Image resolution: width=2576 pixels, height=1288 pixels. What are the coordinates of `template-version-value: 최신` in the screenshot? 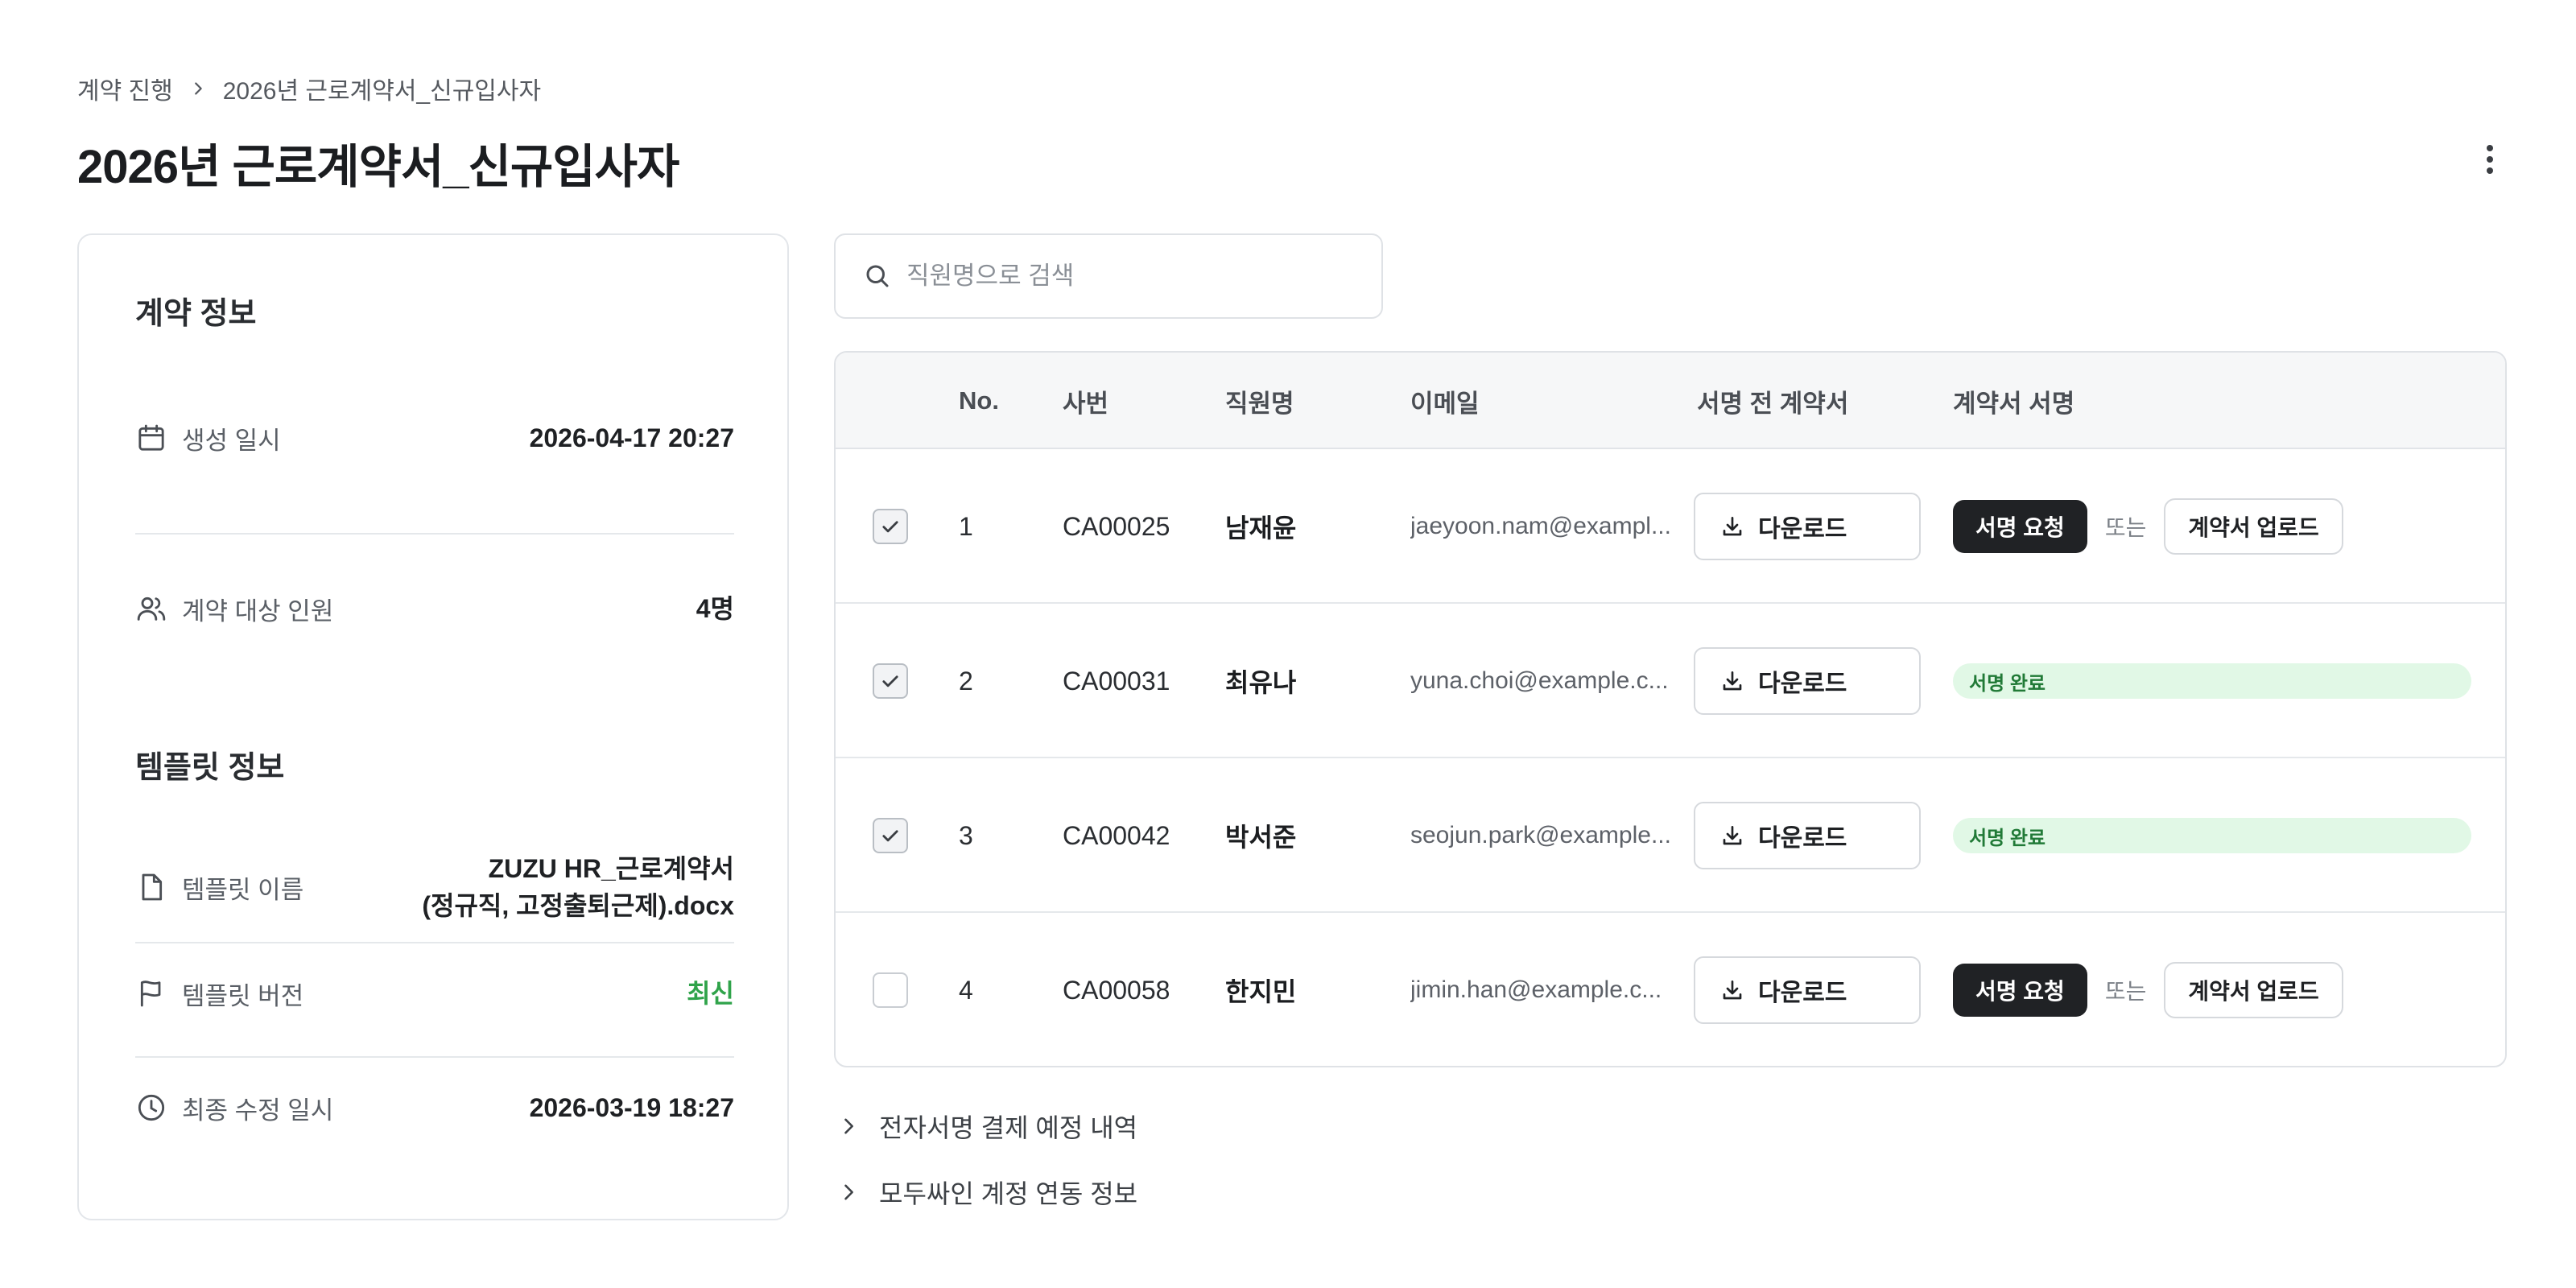 It's located at (710, 993).